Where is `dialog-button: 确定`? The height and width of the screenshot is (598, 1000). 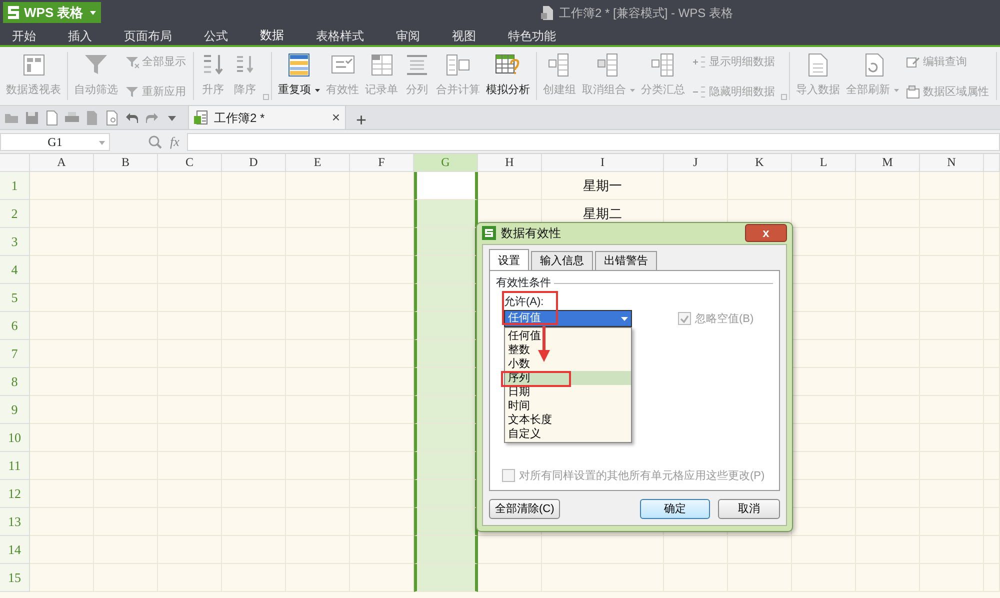
dialog-button: 确定 is located at coordinates (675, 509).